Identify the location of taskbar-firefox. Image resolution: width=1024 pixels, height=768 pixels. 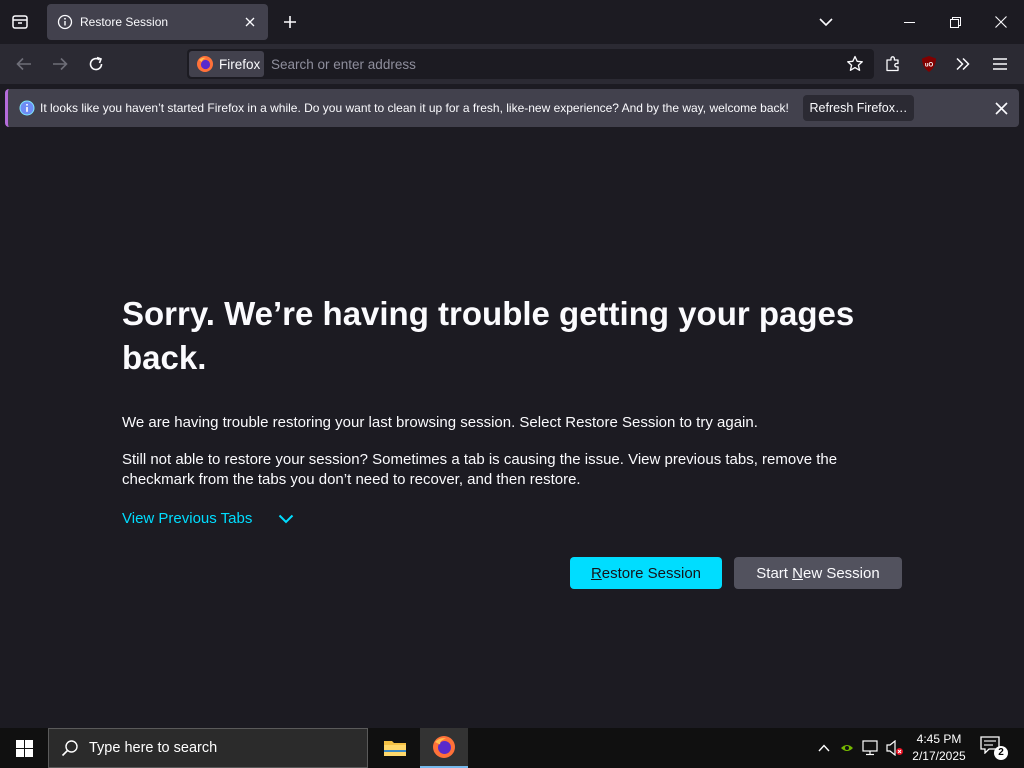
(444, 748).